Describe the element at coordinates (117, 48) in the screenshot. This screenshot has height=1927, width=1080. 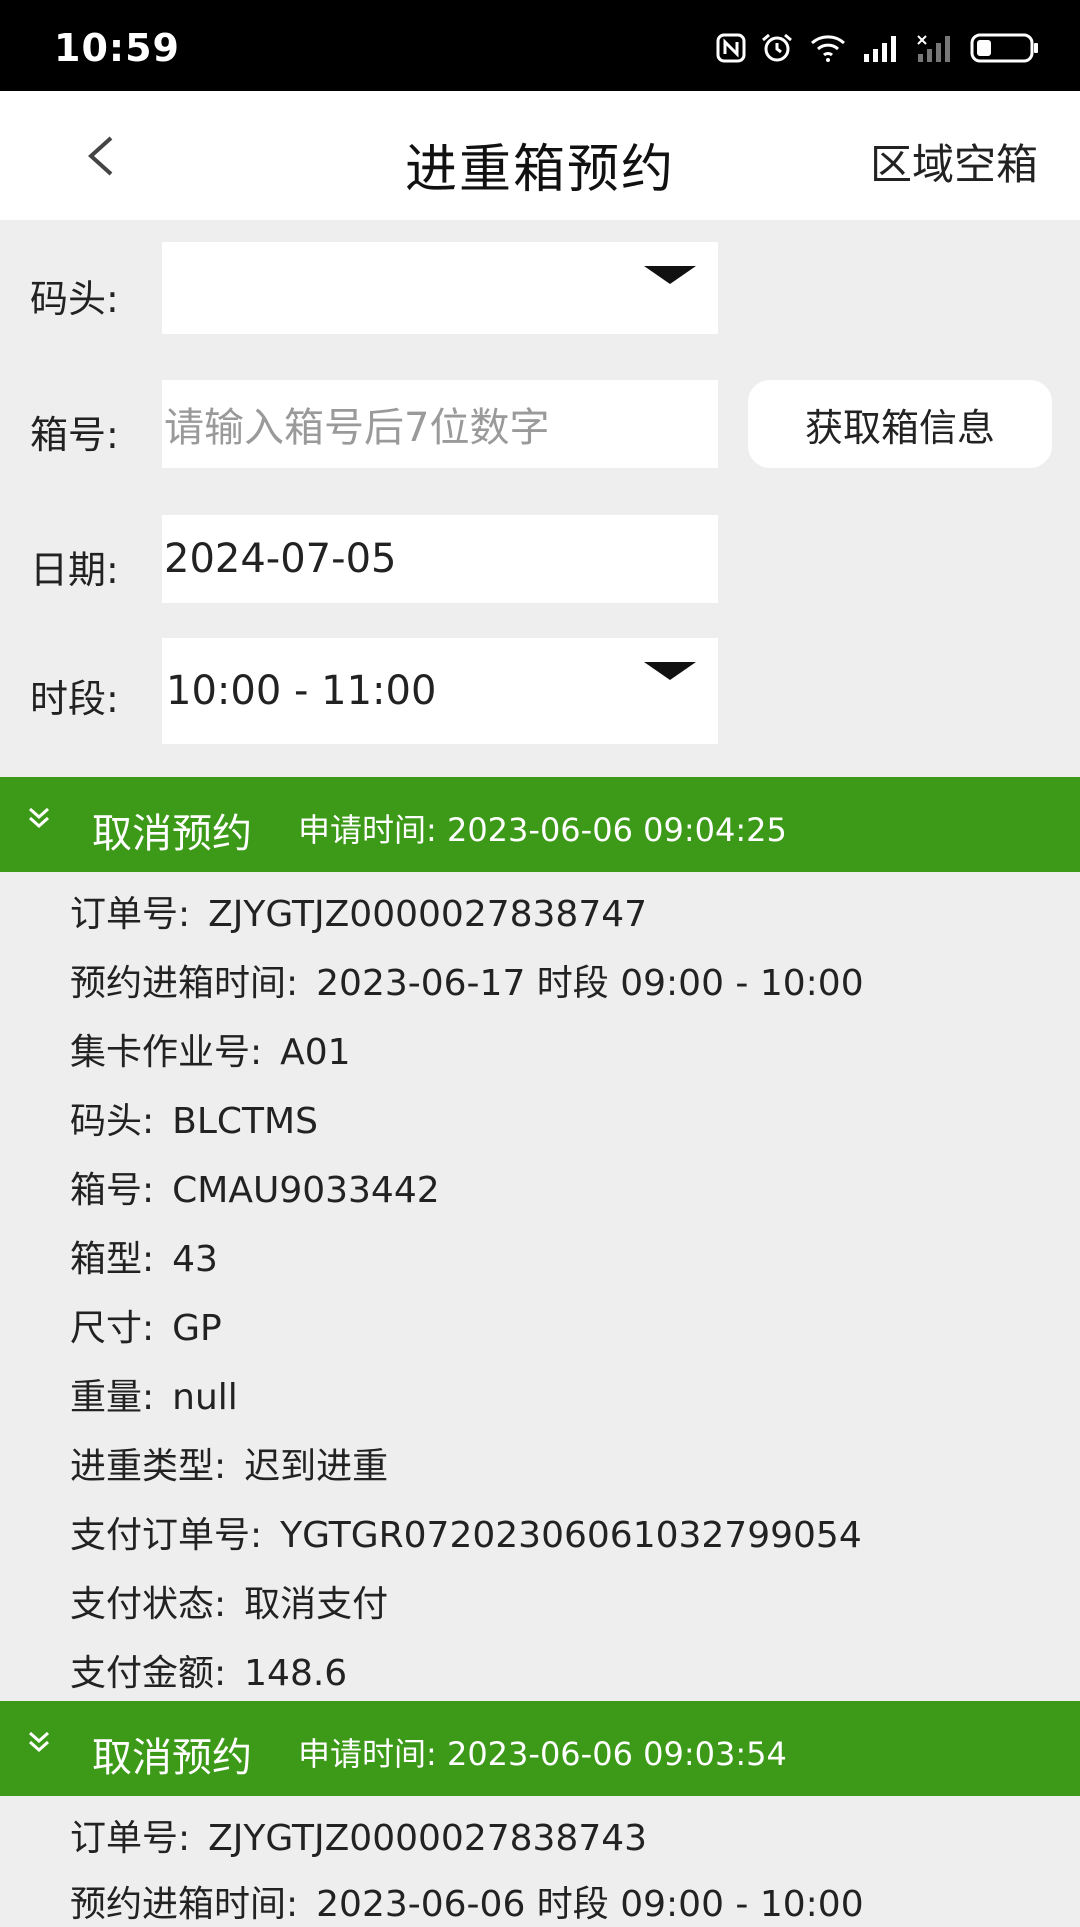
I see `status-time: 10:59` at that location.